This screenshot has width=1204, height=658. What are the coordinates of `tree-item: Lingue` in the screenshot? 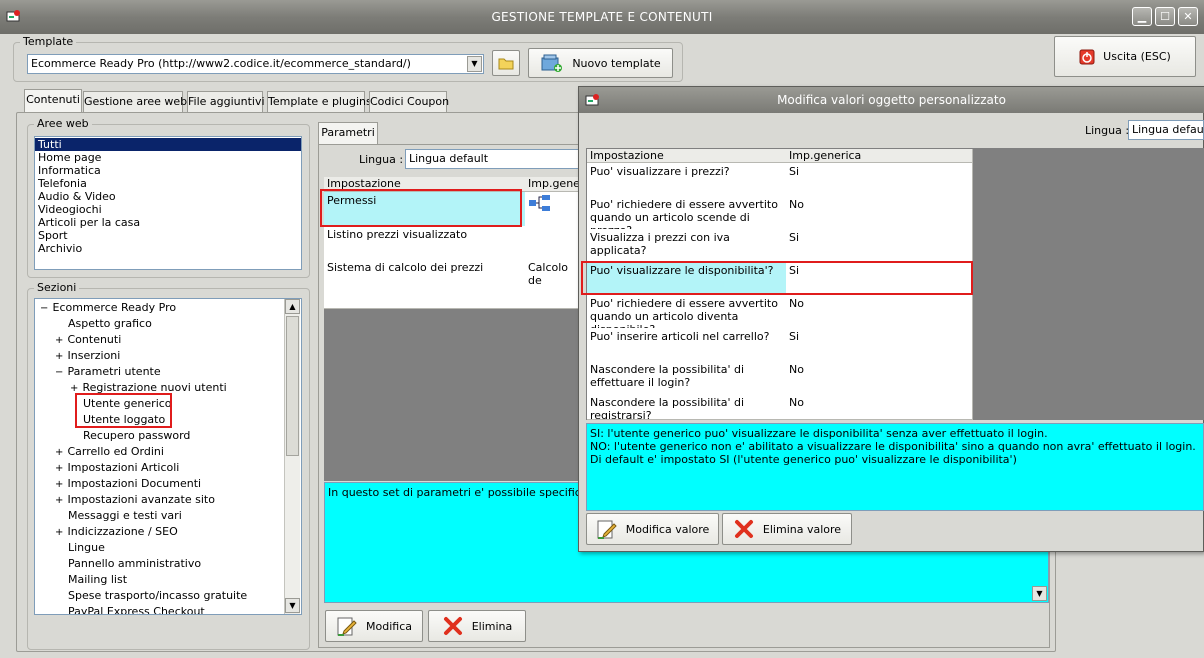 It's located at (86, 548).